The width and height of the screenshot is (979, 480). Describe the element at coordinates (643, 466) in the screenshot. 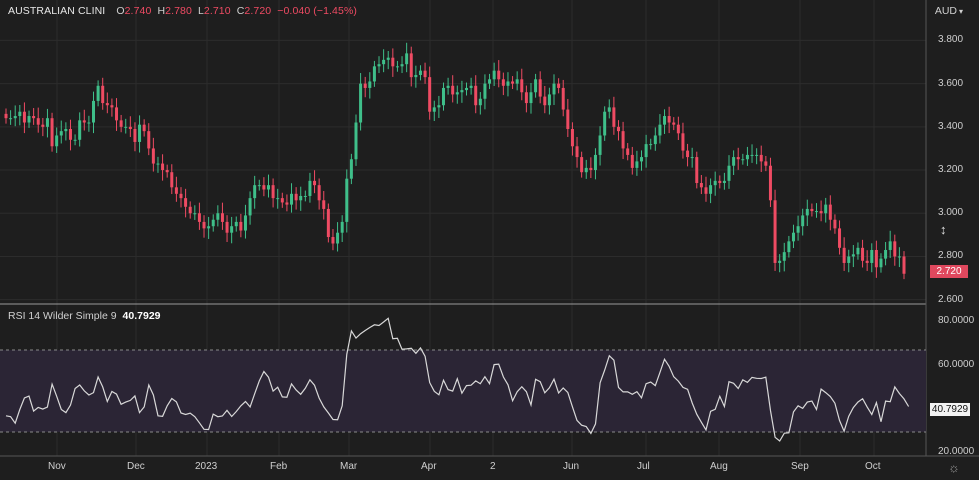

I see `time-tick-label: Jul` at that location.